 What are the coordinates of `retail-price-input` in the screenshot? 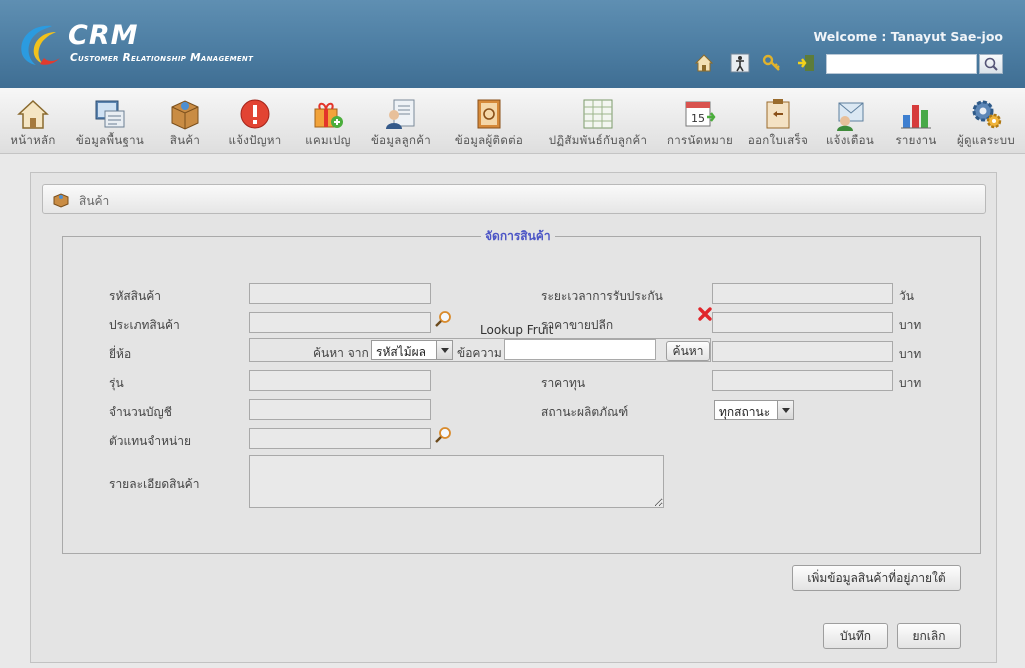 It's located at (802, 322).